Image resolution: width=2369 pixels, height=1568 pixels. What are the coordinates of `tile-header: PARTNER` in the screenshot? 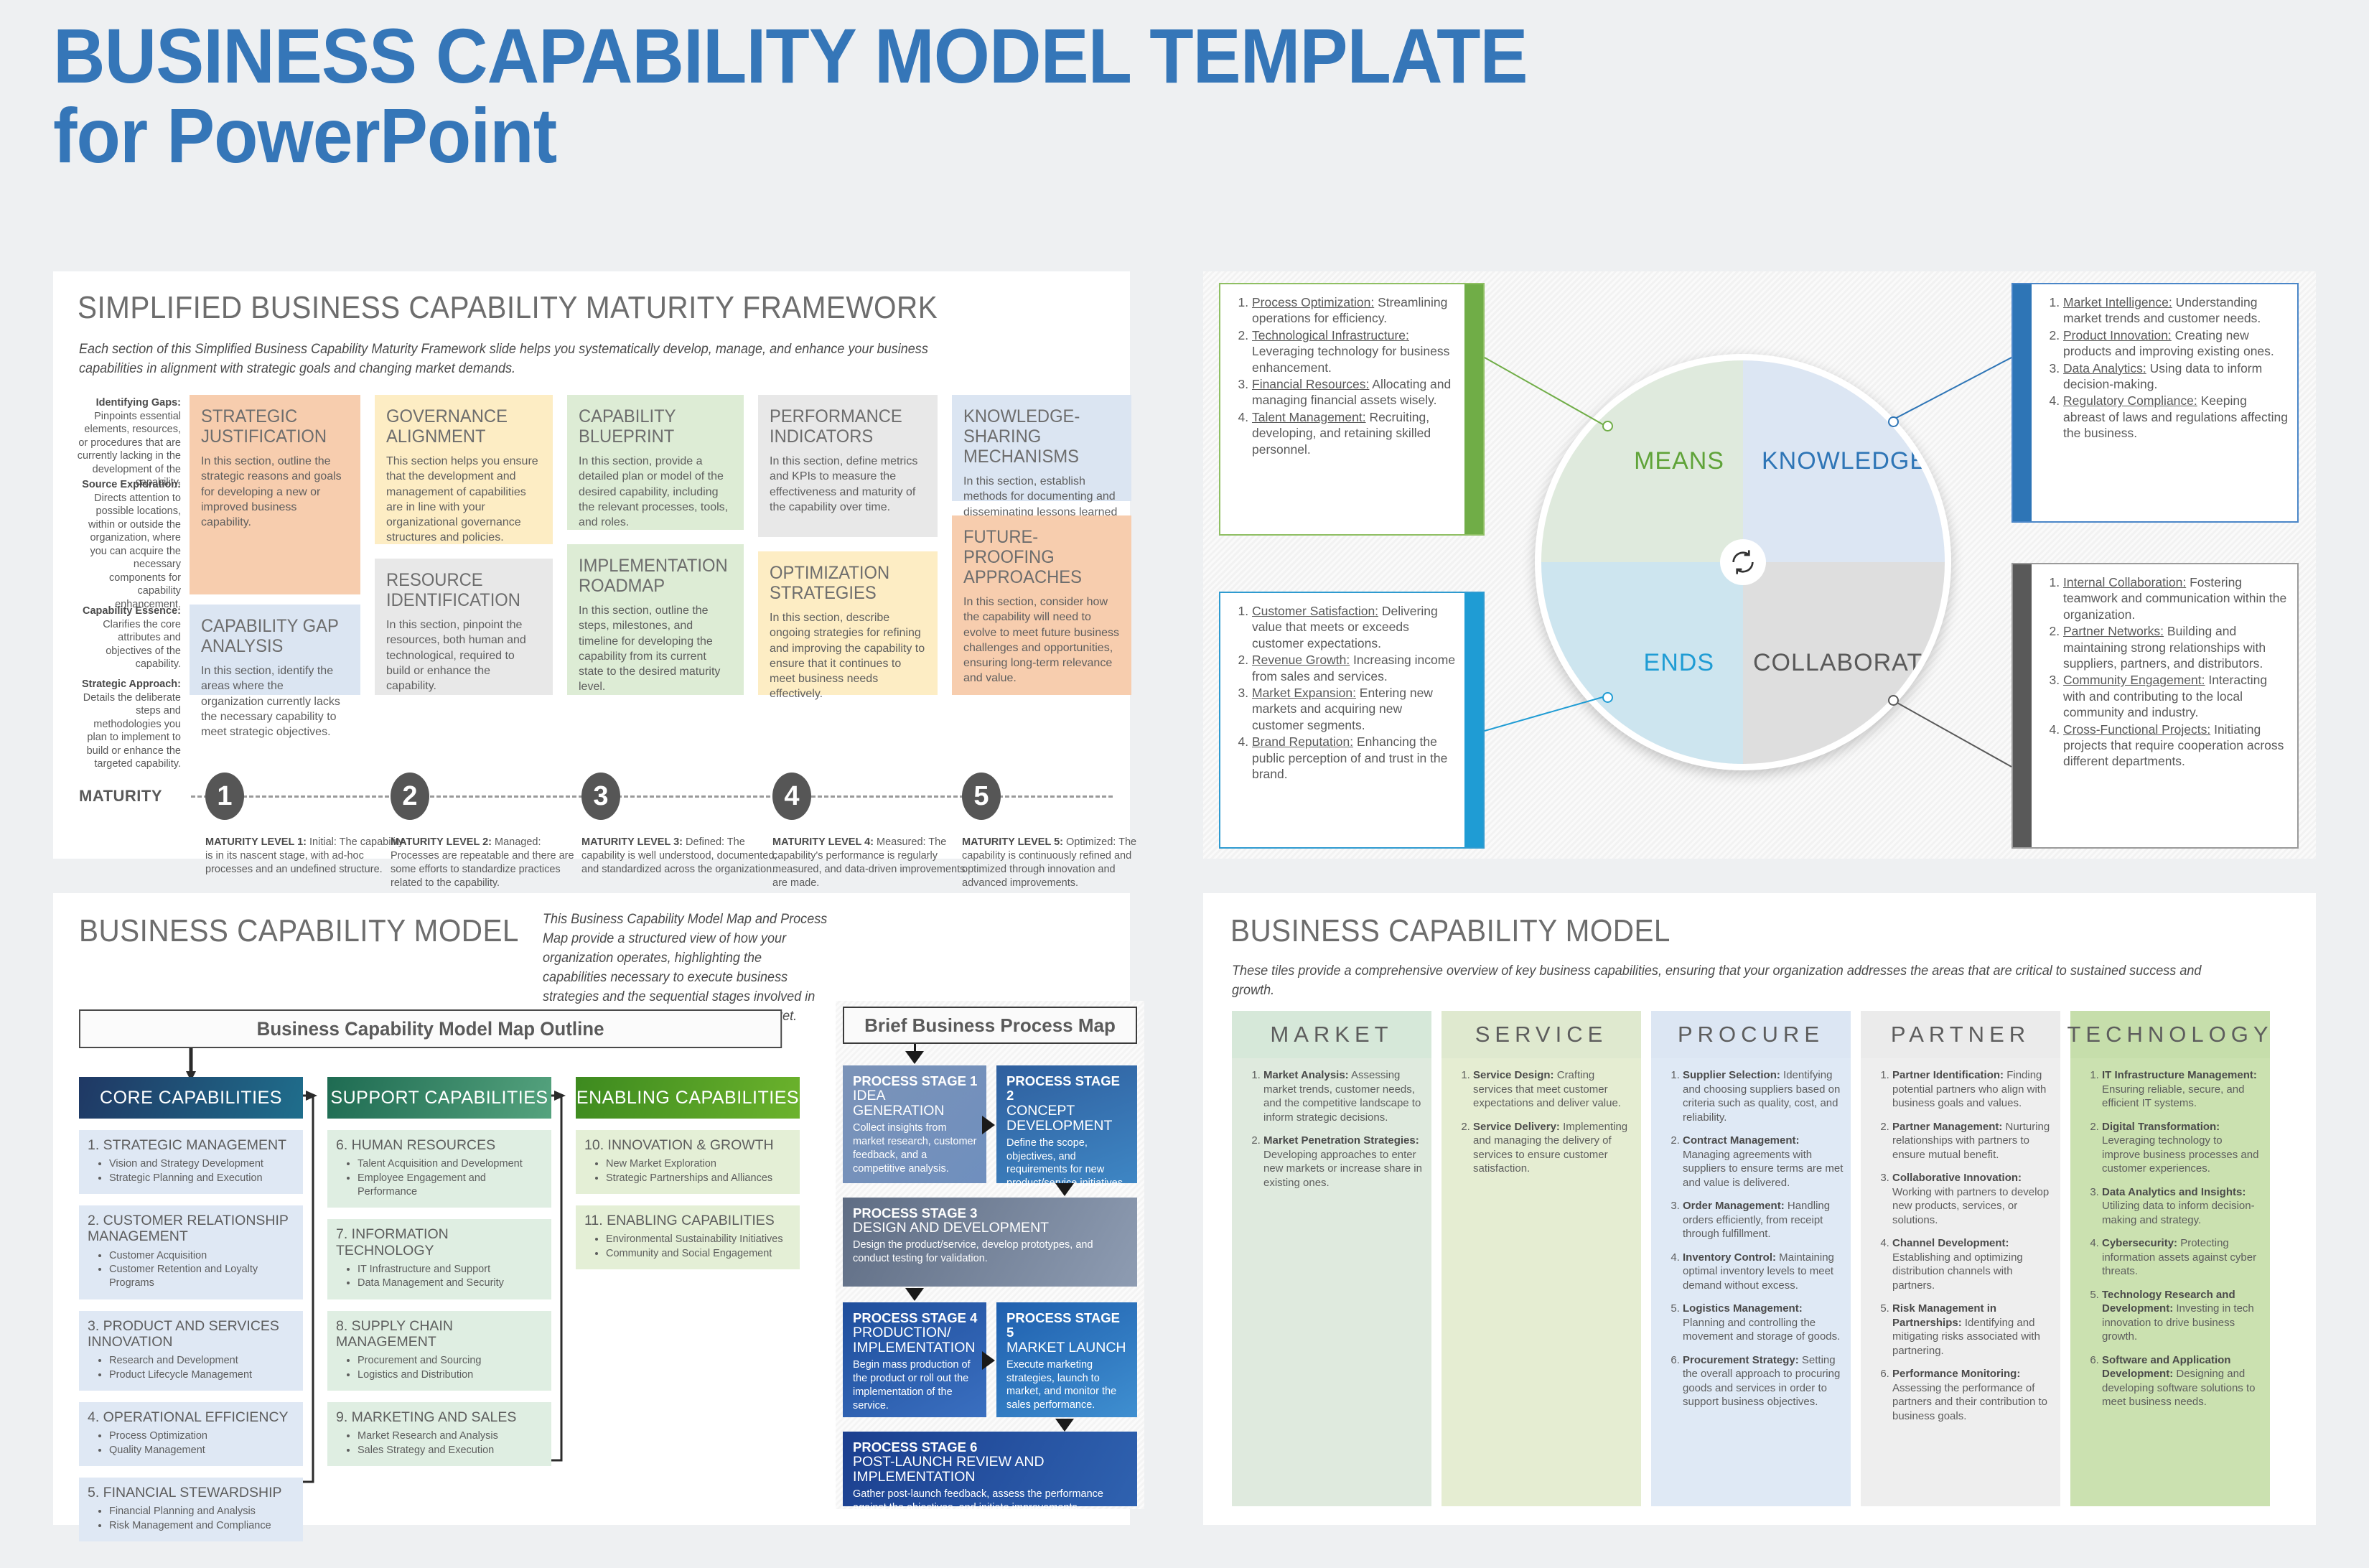 It's located at (1960, 1034).